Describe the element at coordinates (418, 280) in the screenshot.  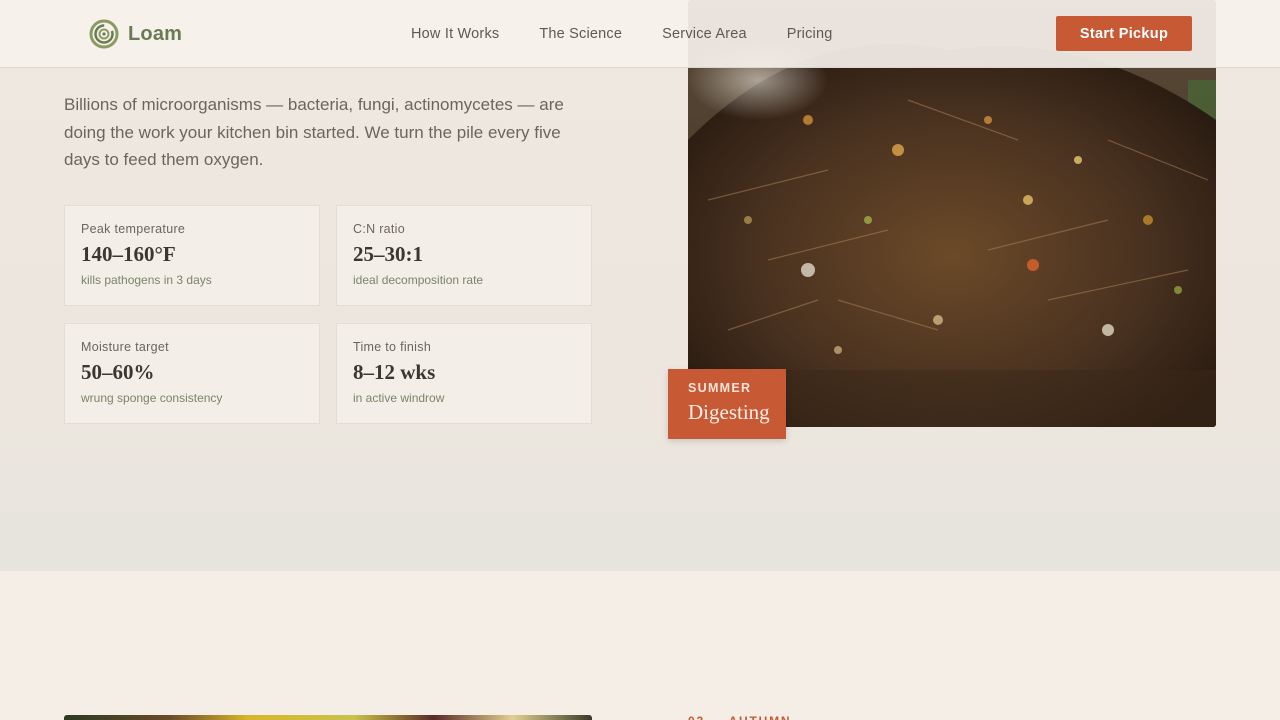
I see `stat-note: ideal decomposition rate` at that location.